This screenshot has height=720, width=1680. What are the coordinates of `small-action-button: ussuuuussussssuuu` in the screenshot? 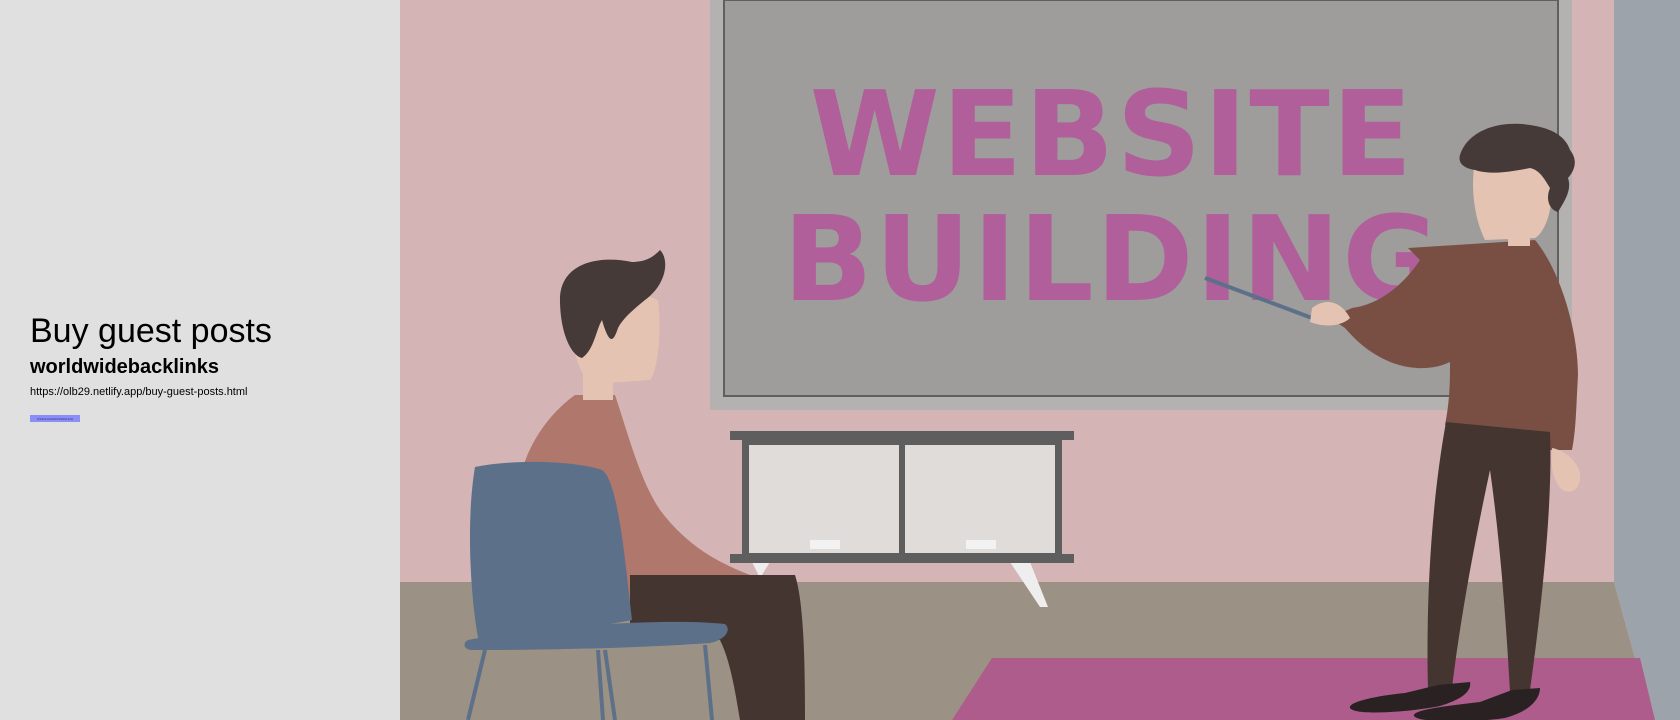 It's located at (55, 418).